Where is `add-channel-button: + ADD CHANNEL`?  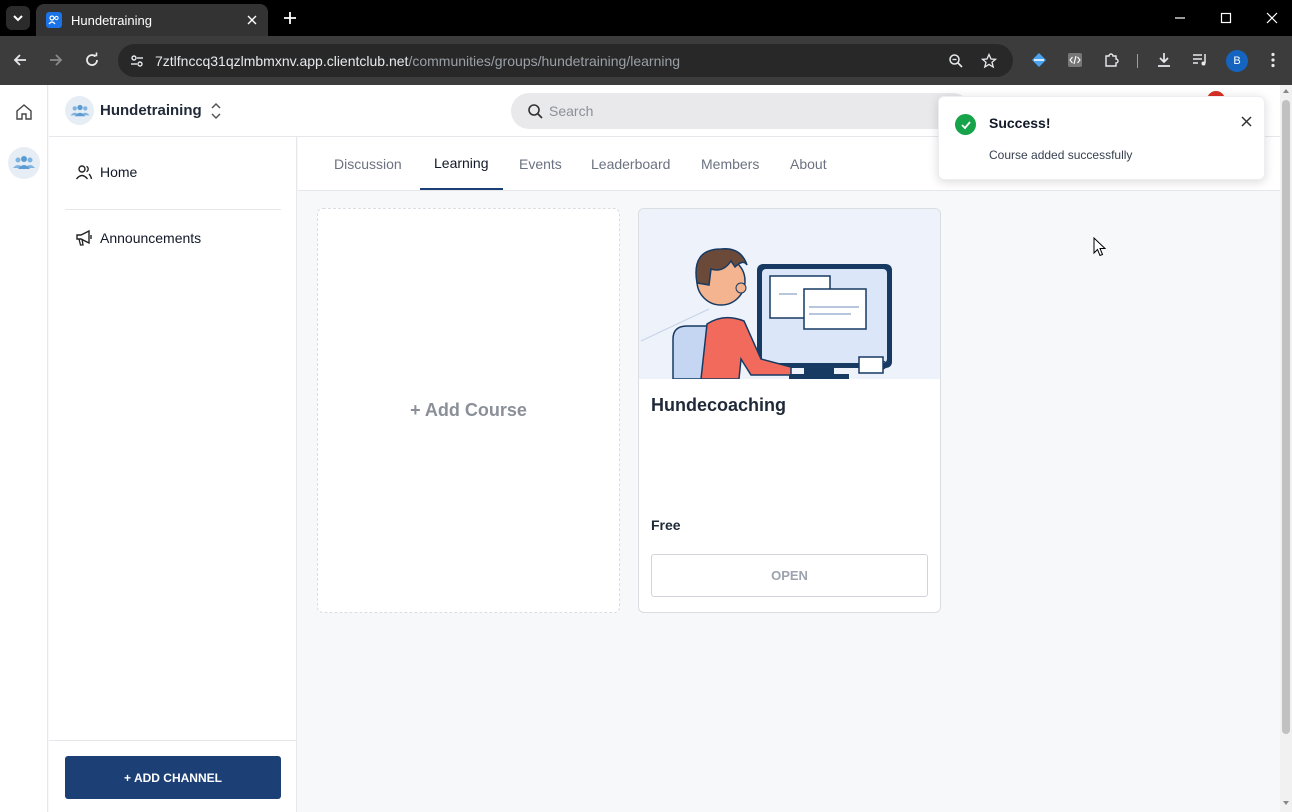
add-channel-button: + ADD CHANNEL is located at coordinates (173, 777).